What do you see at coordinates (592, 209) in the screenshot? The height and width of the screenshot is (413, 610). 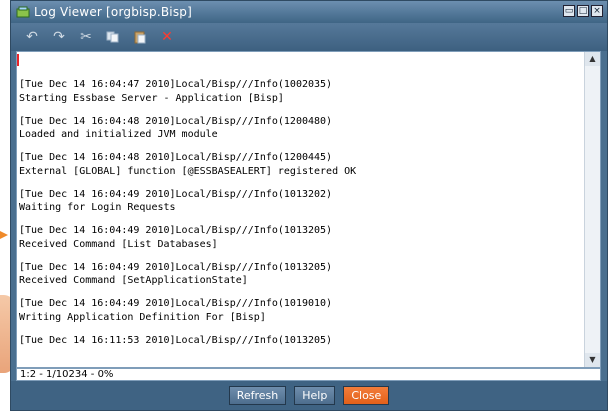 I see `vertical-scrollbar: ▲ ▼` at bounding box center [592, 209].